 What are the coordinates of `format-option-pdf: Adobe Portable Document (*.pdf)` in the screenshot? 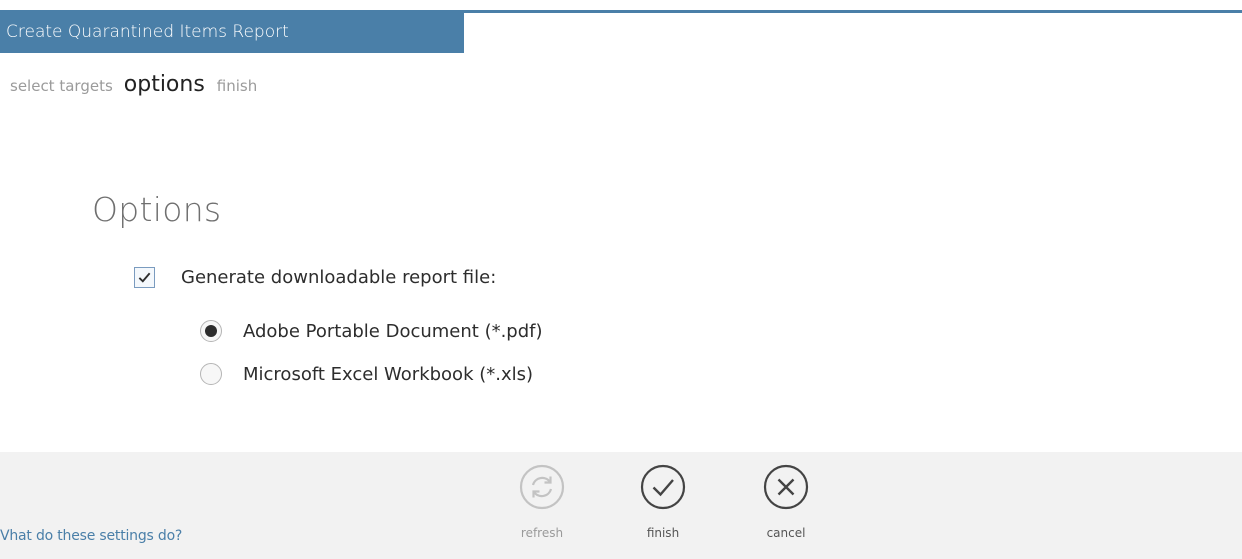 It's located at (371, 331).